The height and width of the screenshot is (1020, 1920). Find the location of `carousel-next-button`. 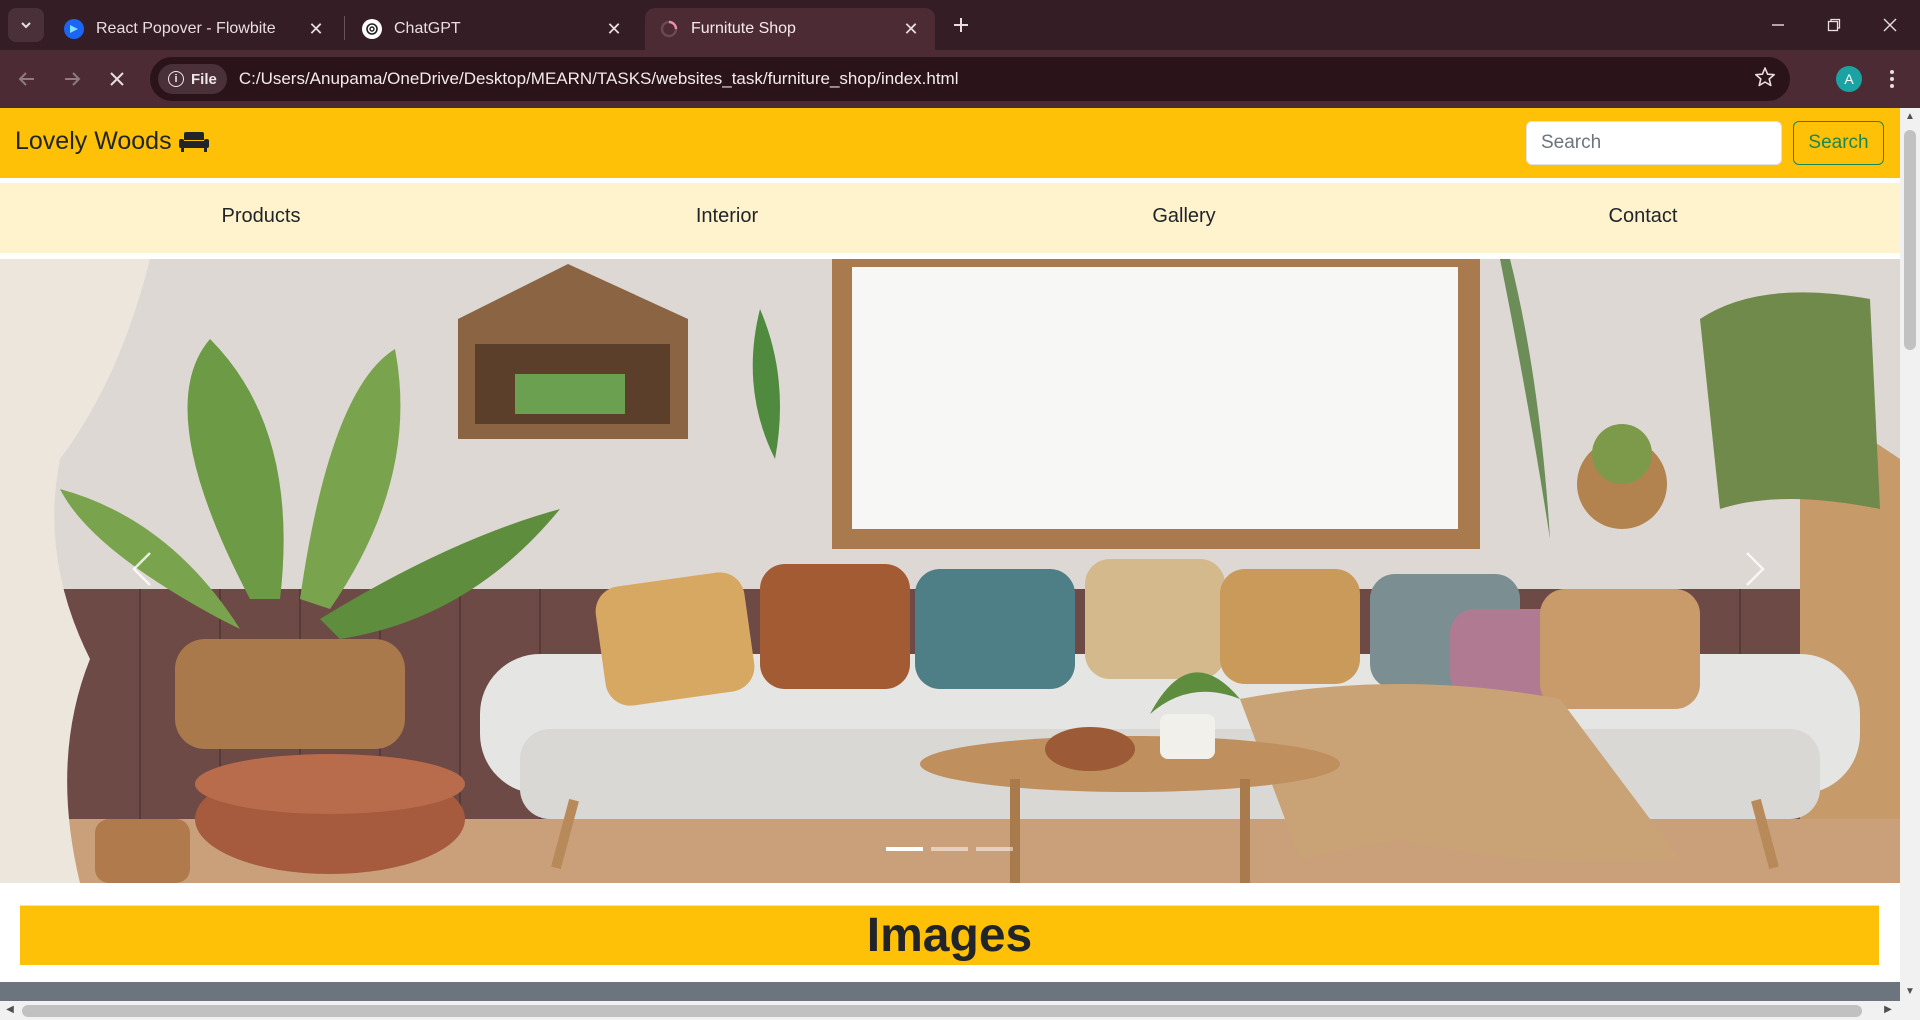

carousel-next-button is located at coordinates (1755, 569).